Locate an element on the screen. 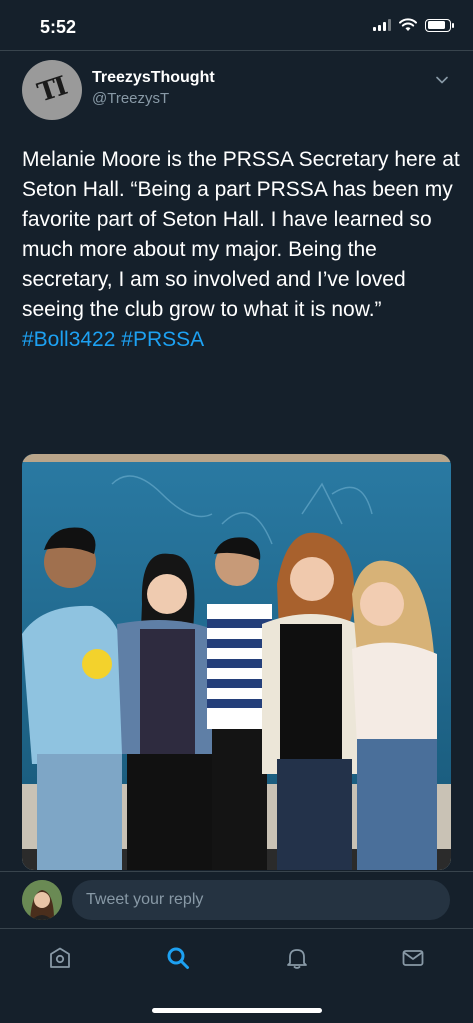 The image size is (473, 1023). tab-home is located at coordinates (60, 958).